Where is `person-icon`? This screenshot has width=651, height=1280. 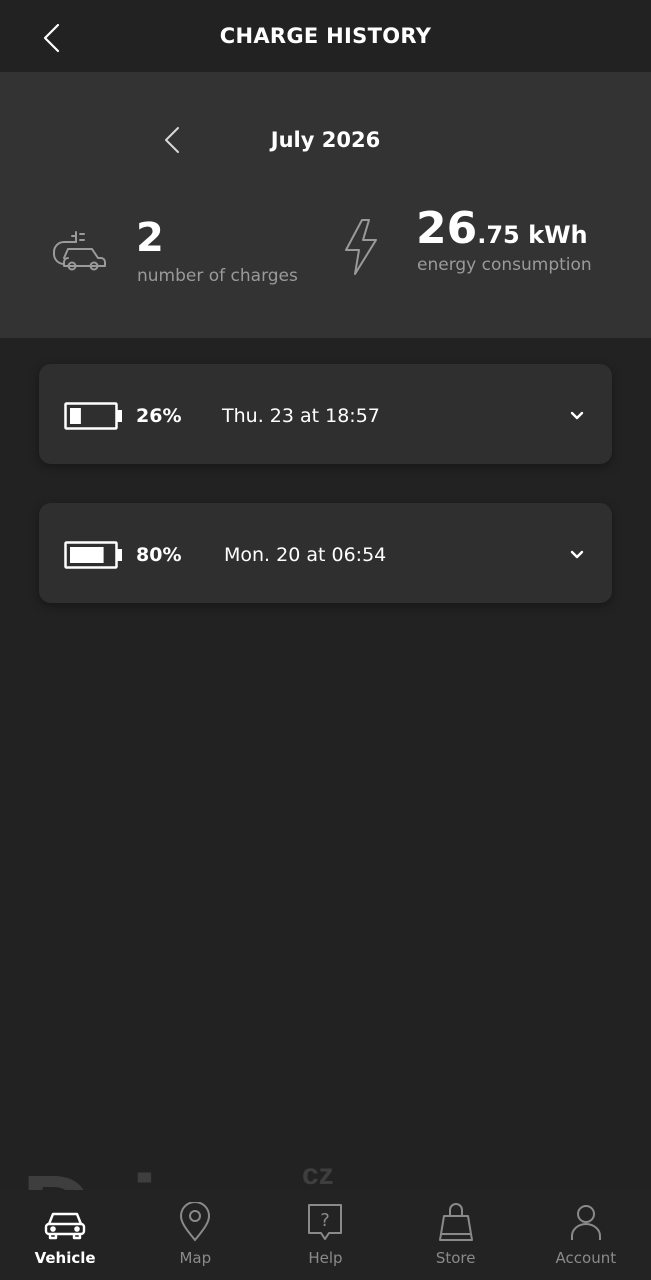
person-icon is located at coordinates (585, 1222).